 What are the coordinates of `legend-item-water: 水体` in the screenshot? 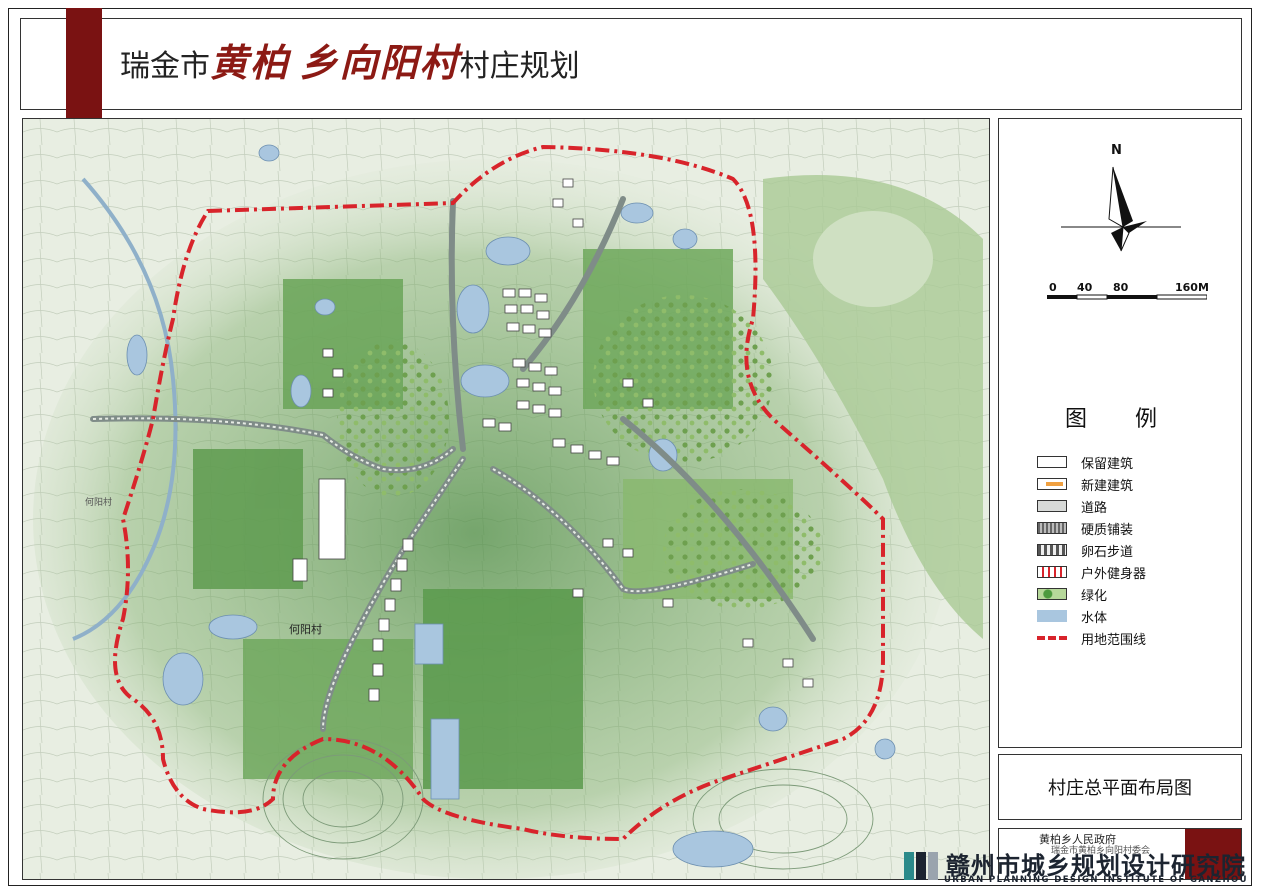 It's located at (1072, 616).